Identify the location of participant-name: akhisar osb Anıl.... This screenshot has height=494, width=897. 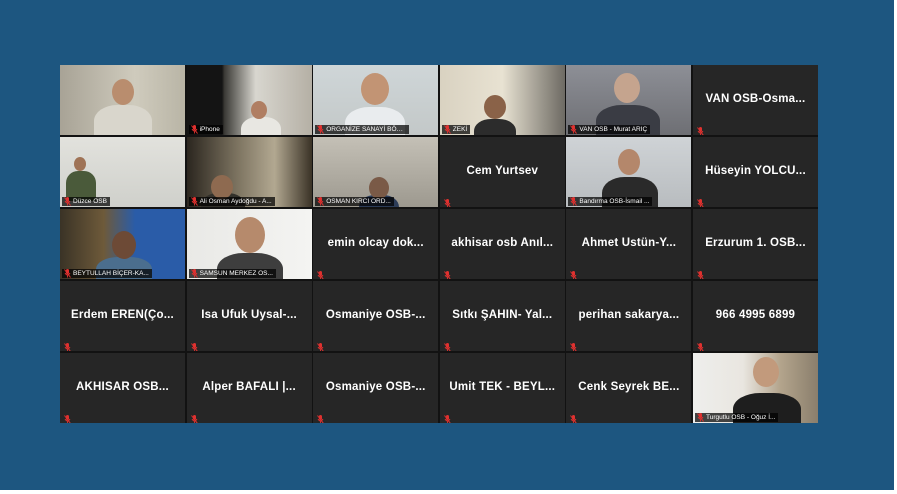
(502, 243).